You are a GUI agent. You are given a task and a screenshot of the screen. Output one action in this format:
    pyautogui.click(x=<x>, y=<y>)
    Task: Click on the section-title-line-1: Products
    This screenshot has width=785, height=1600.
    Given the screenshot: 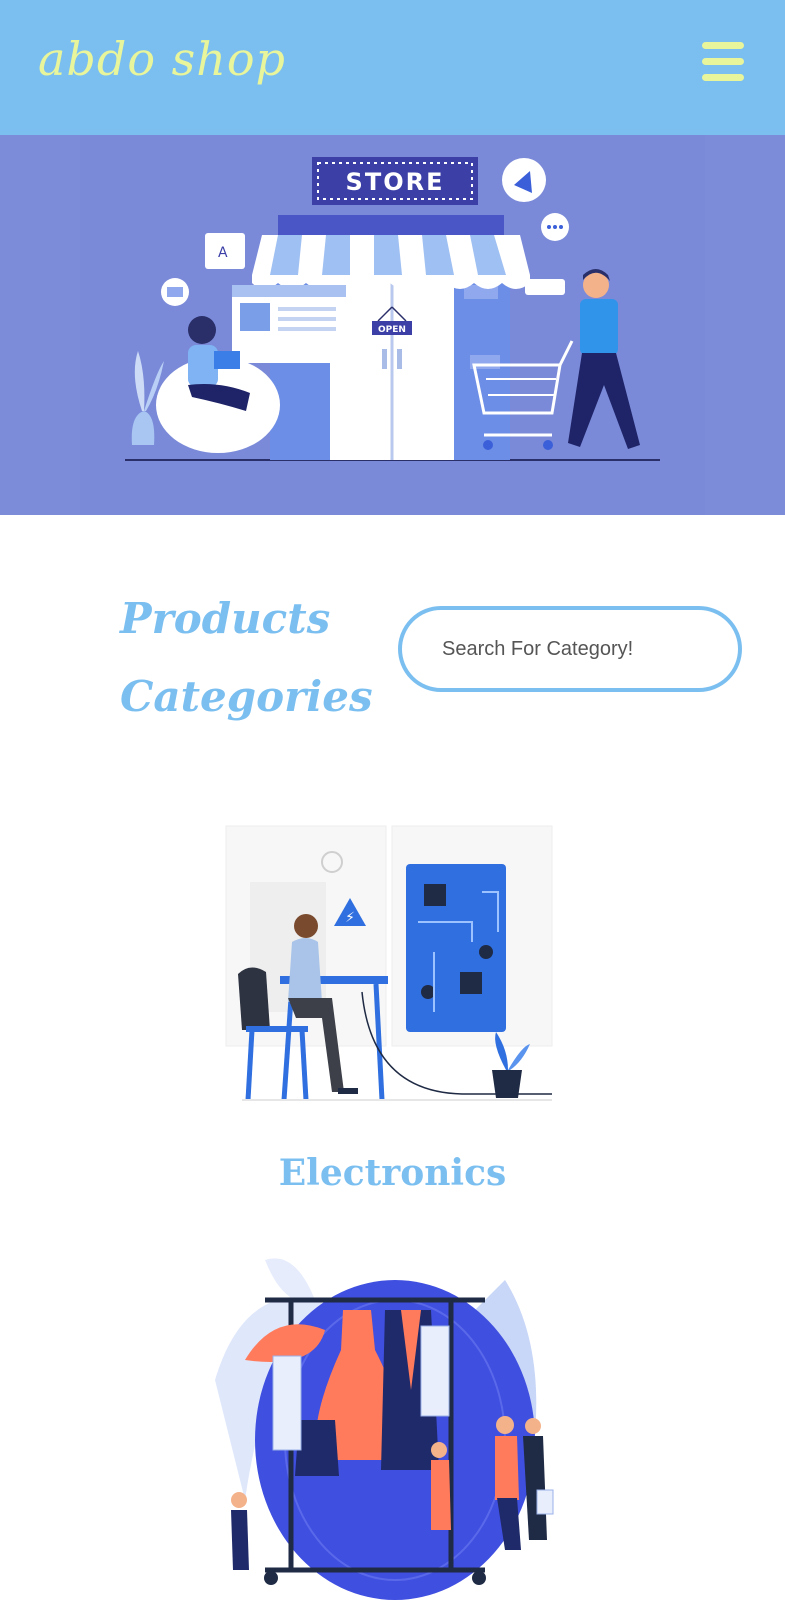 What is the action you would take?
    pyautogui.click(x=225, y=618)
    